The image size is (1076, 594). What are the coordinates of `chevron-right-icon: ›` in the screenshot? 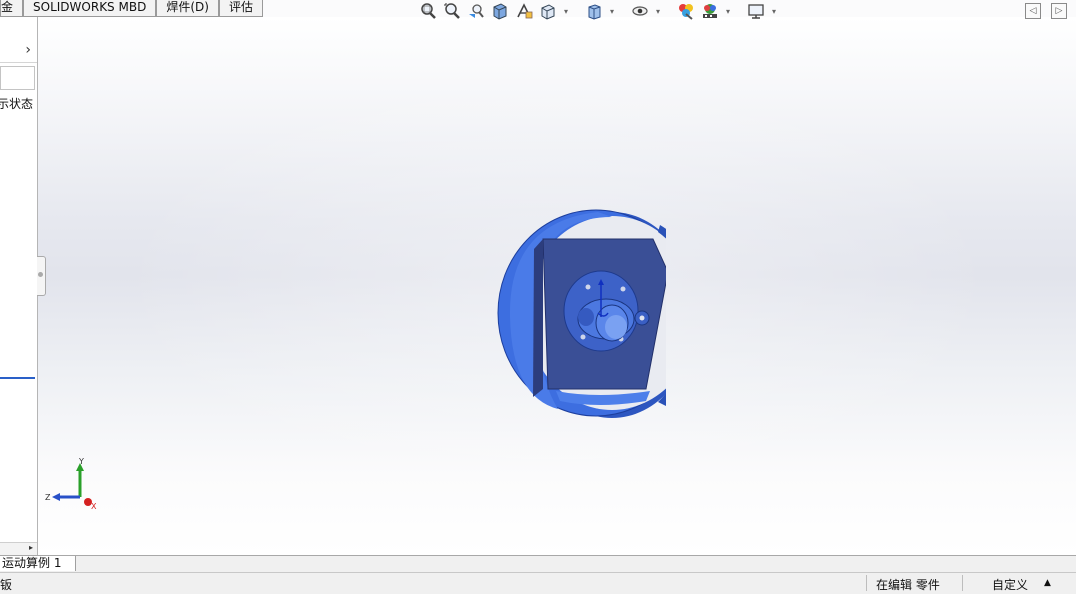 It's located at (28, 50).